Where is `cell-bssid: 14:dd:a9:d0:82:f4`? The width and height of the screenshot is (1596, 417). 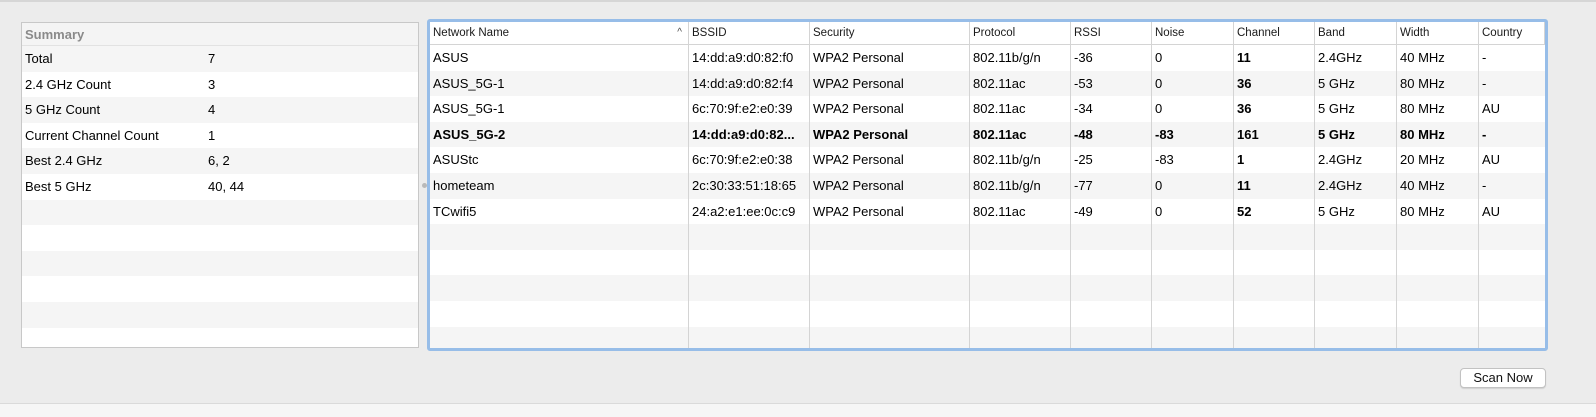
cell-bssid: 14:dd:a9:d0:82:f4 is located at coordinates (743, 83).